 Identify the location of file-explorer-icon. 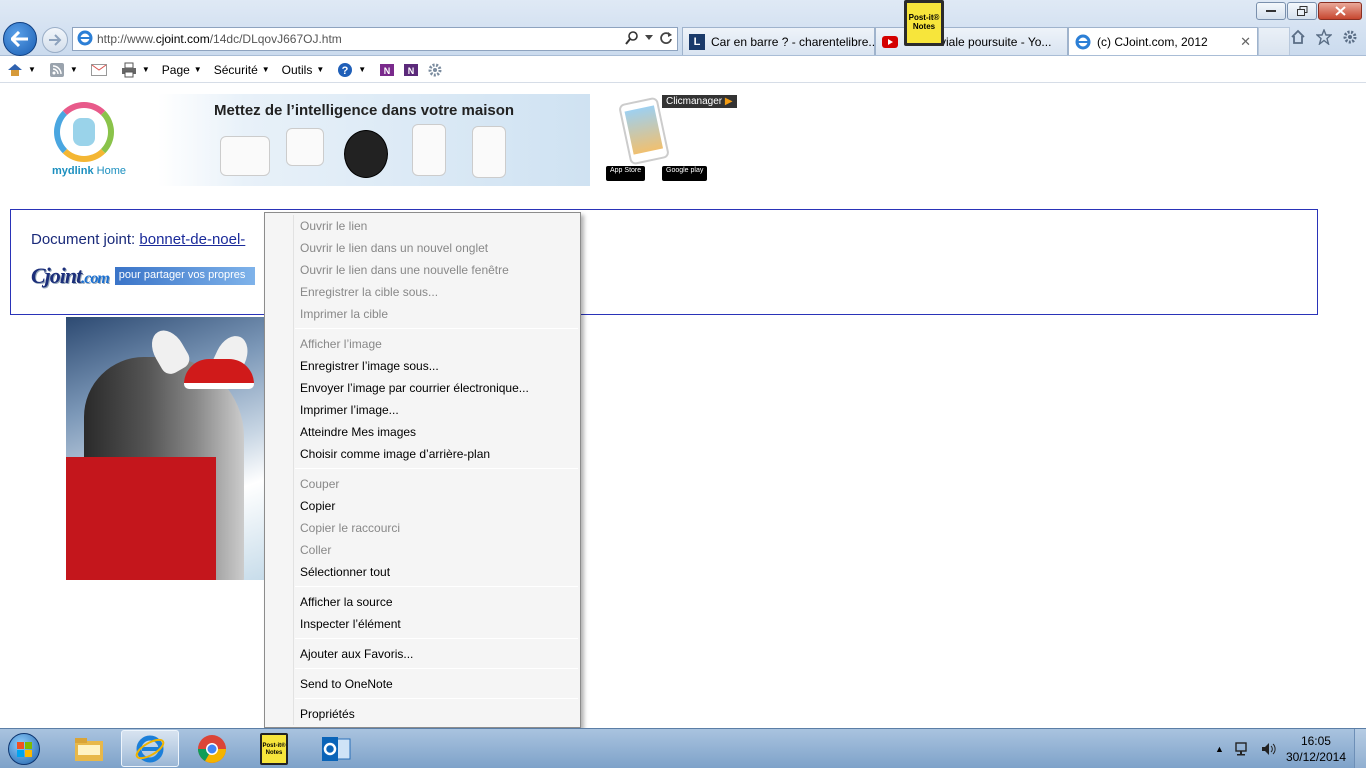
(89, 749).